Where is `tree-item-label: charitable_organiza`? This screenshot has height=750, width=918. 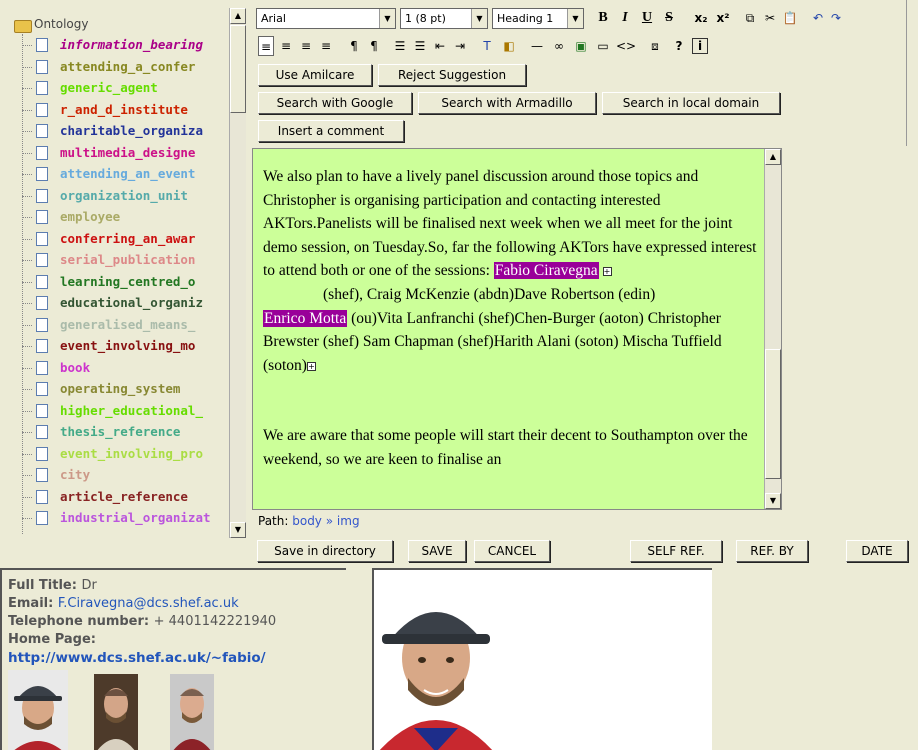
tree-item-label: charitable_organiza is located at coordinates (131, 130).